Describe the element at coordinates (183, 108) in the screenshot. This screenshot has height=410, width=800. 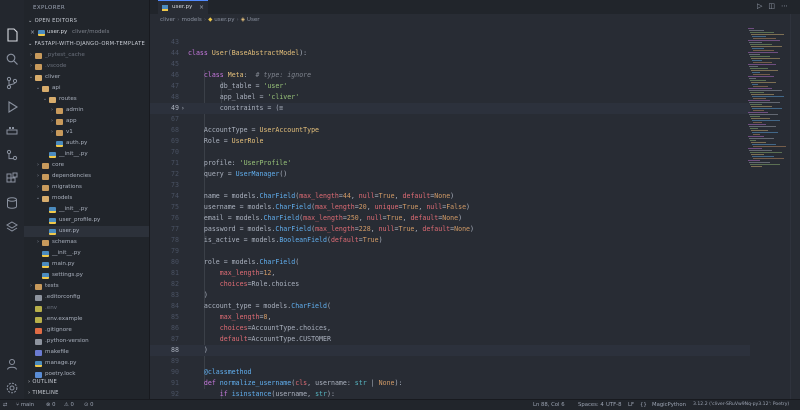
I see `fold-chevron-icon: ›` at that location.